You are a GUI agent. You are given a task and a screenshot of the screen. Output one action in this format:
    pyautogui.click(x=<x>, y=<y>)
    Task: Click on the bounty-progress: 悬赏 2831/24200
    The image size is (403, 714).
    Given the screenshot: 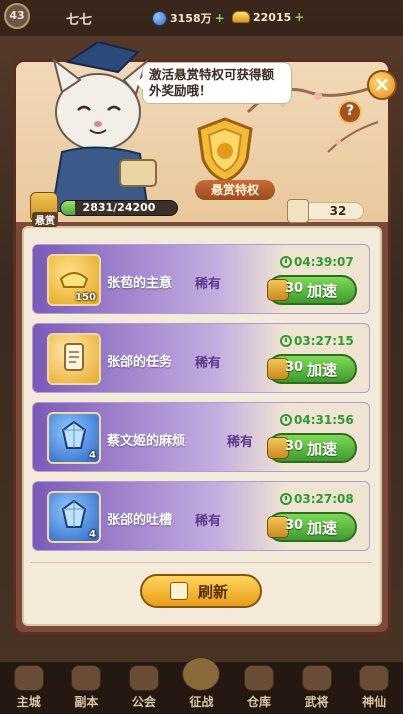 What is the action you would take?
    pyautogui.click(x=104, y=209)
    